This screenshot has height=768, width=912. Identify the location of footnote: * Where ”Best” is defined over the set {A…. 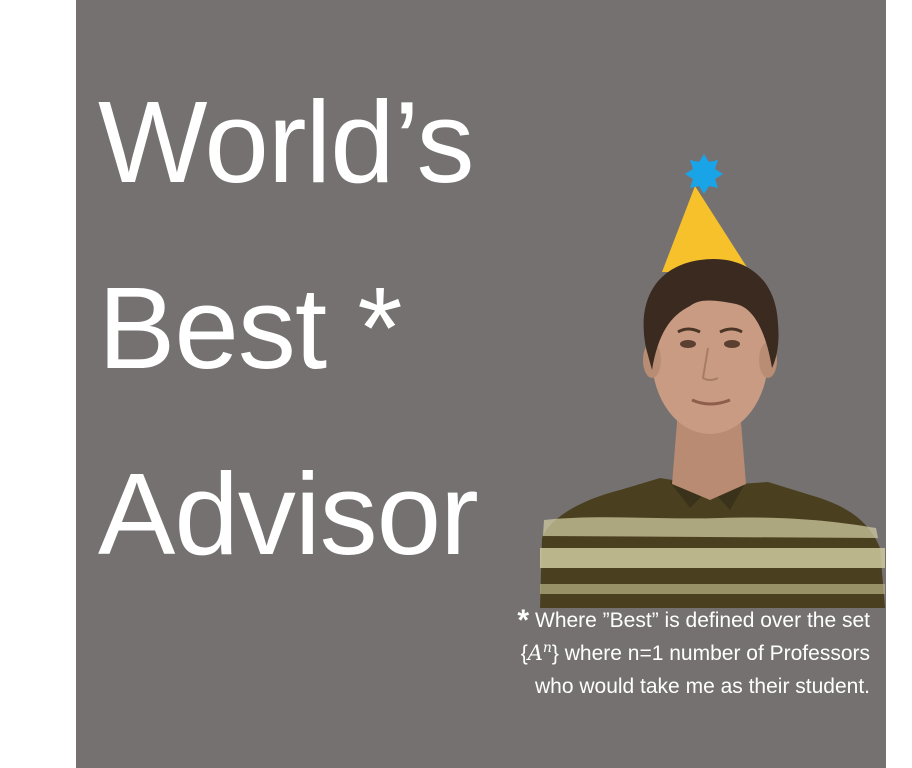
(630, 653).